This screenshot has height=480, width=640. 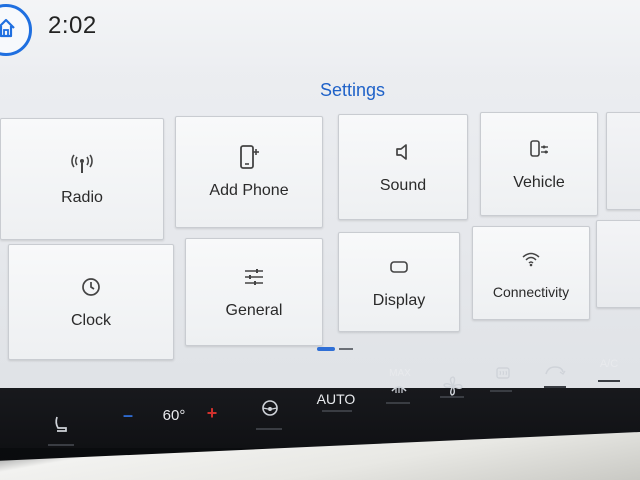 I want to click on rear-defrost-button, so click(x=503, y=375).